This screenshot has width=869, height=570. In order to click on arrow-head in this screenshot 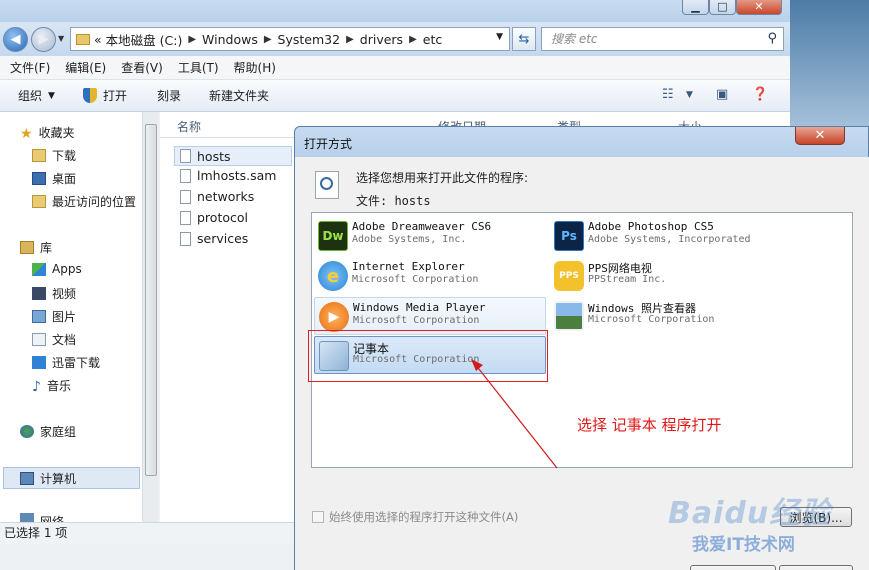, I will do `click(477, 365)`.